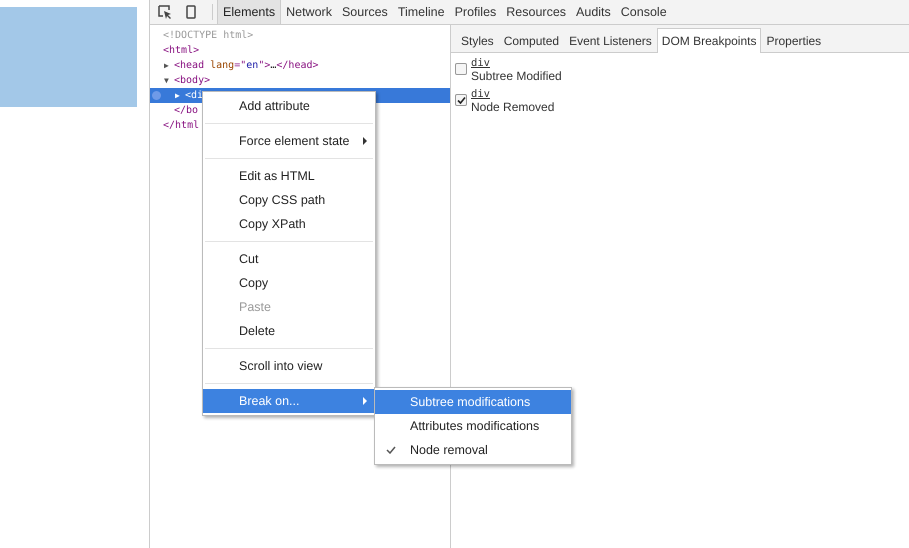 This screenshot has width=909, height=548. I want to click on dom-node-text: </bo, so click(186, 111).